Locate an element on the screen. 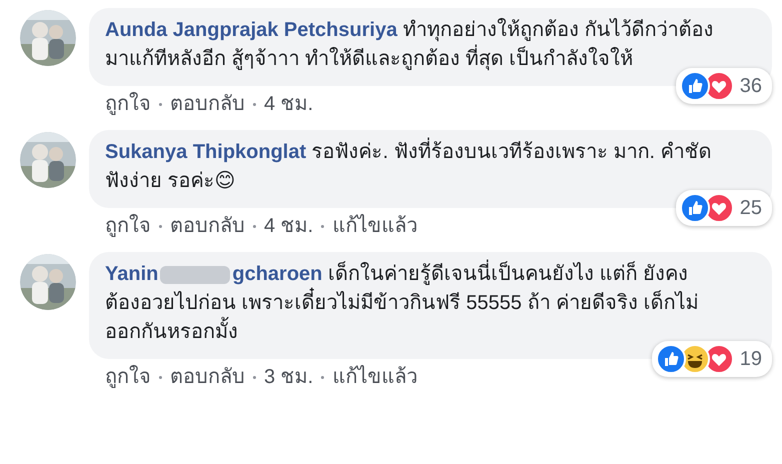 The height and width of the screenshot is (464, 782). commenter-name: Aunda Jangprajak Petchsuriya is located at coordinates (251, 30).